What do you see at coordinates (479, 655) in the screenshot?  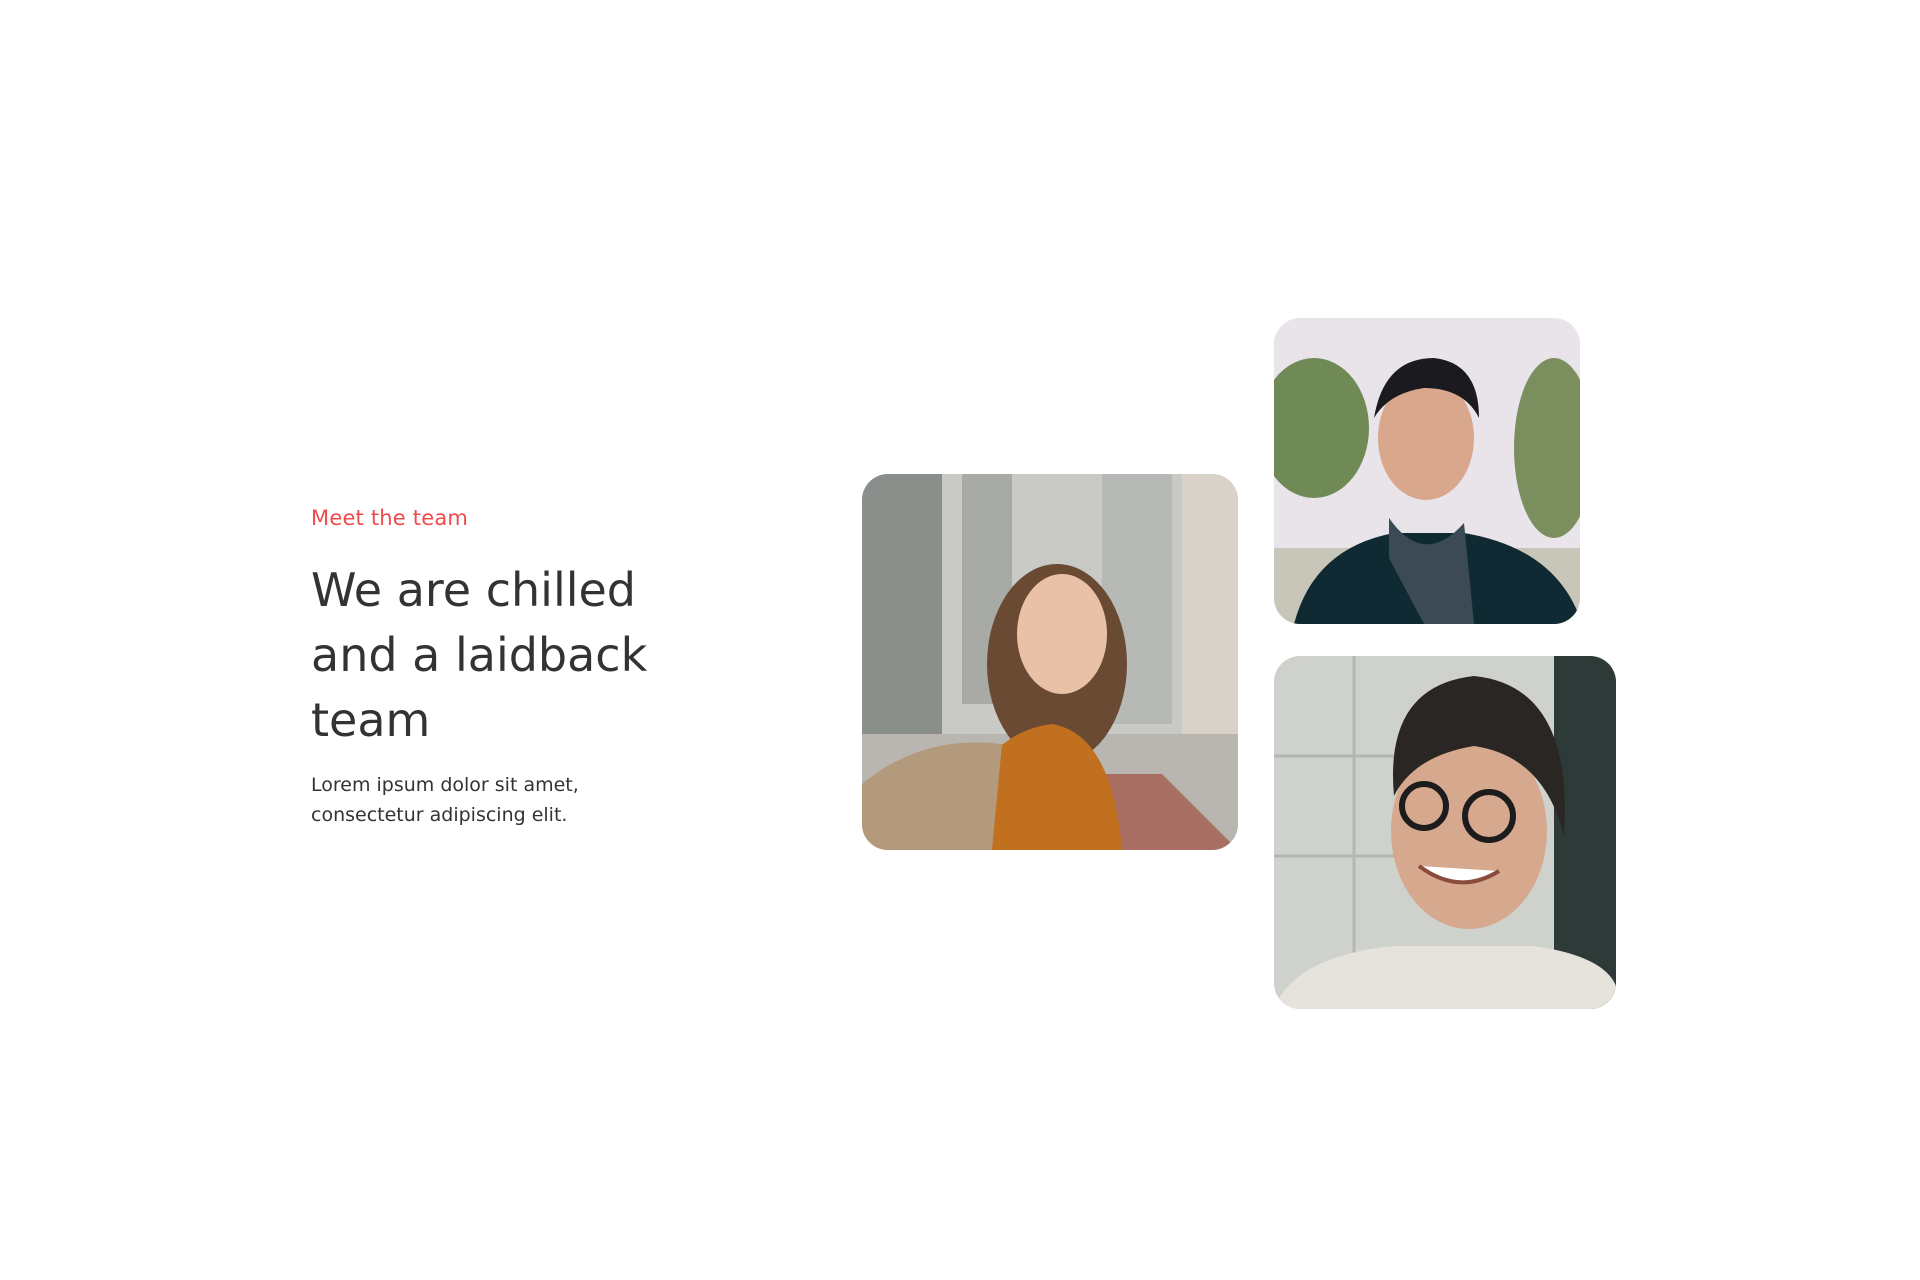 I see `section-title: We are chilled and a laidback team` at bounding box center [479, 655].